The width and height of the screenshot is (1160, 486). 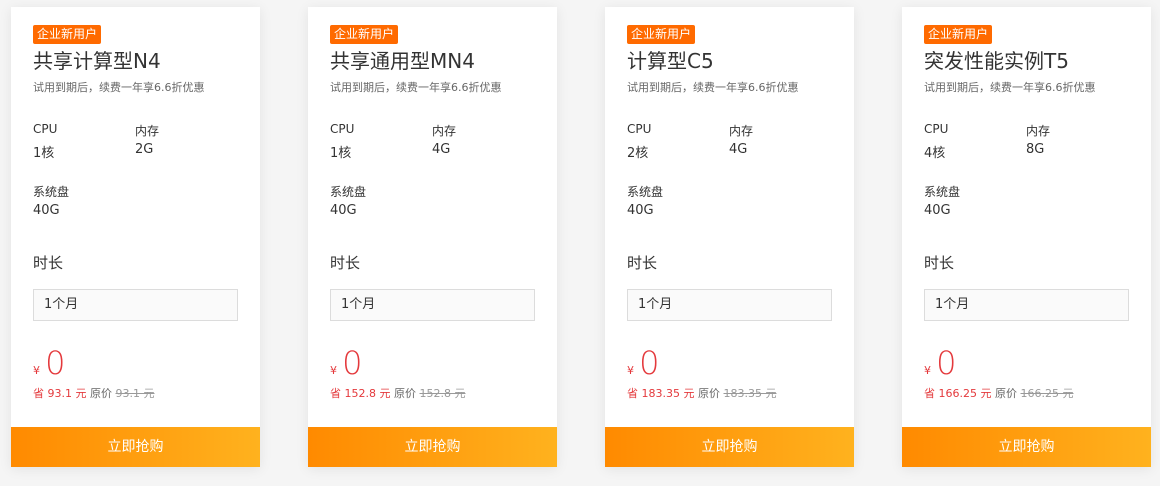 I want to click on savings-line: 省 152.8 元 原价 152.8 元, so click(x=398, y=393).